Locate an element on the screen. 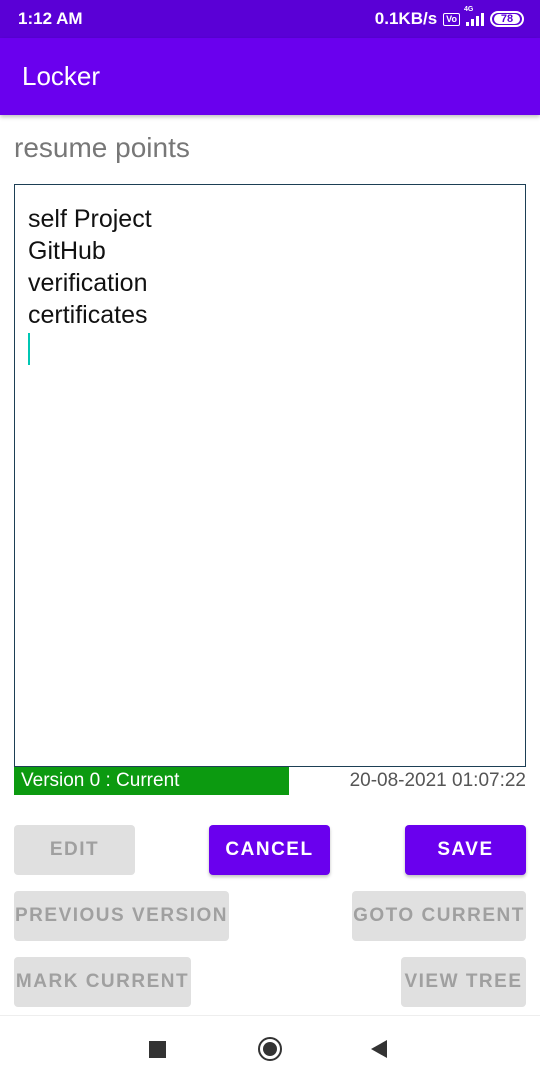  circle-icon is located at coordinates (270, 1049).